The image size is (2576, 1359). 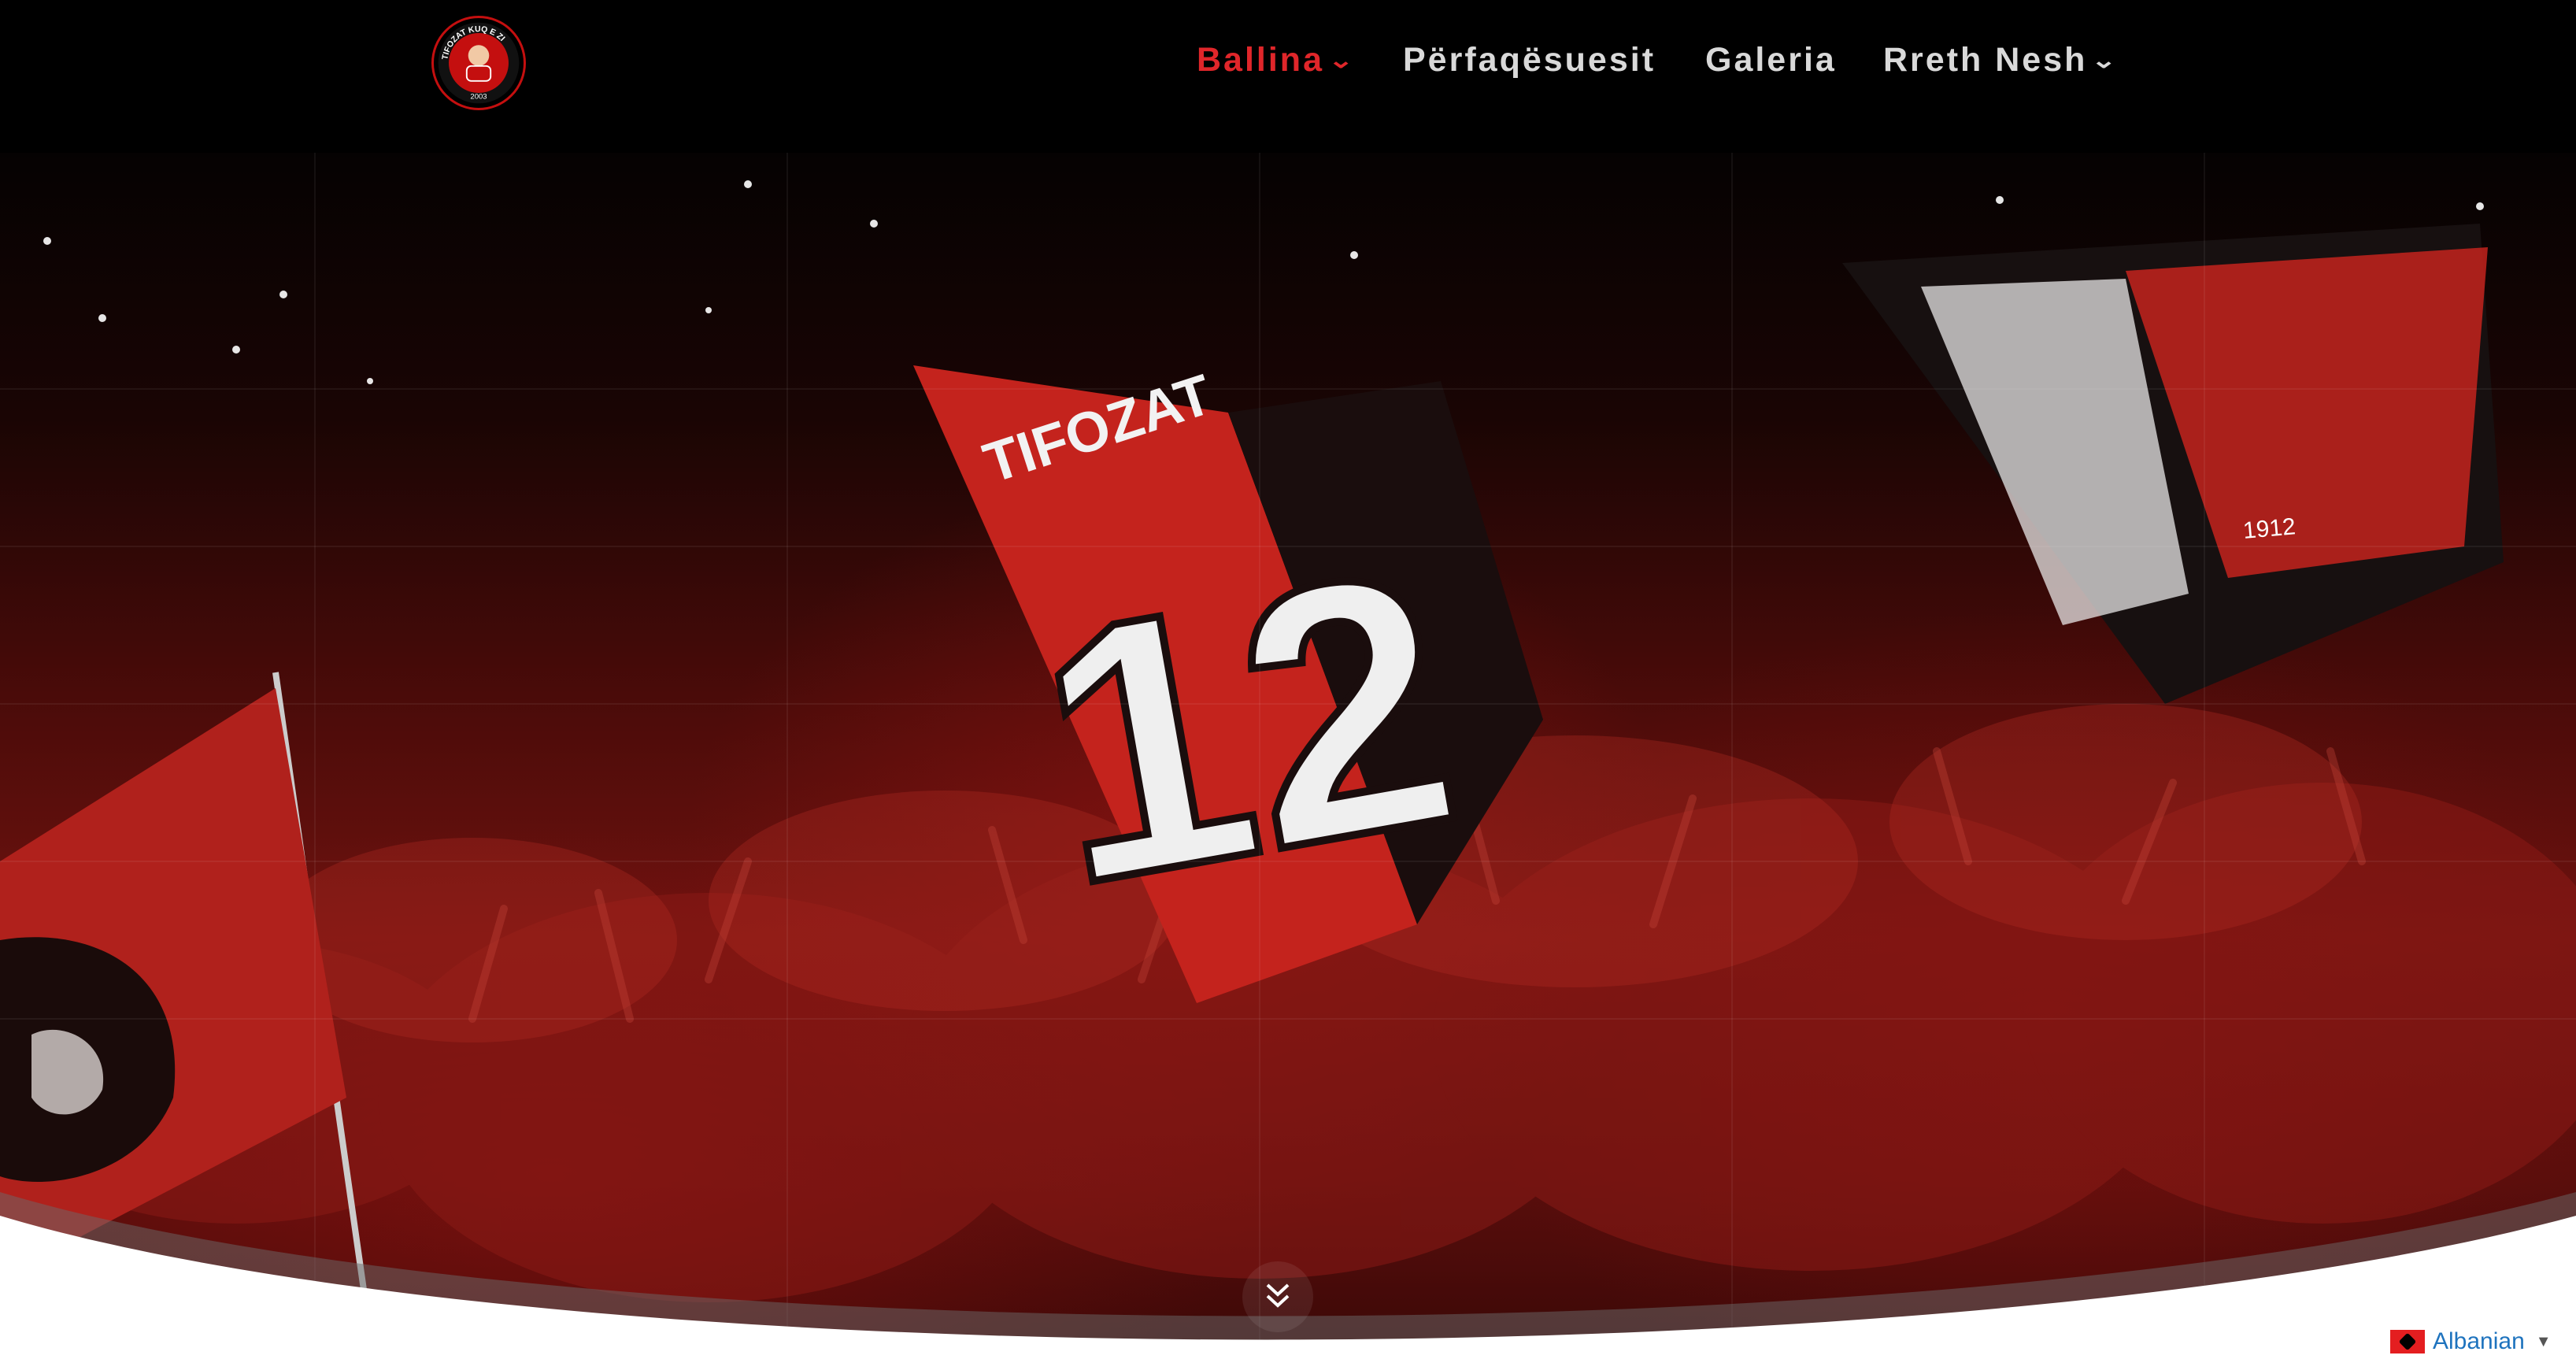 What do you see at coordinates (2407, 1341) in the screenshot?
I see `albanian-flag-icon` at bounding box center [2407, 1341].